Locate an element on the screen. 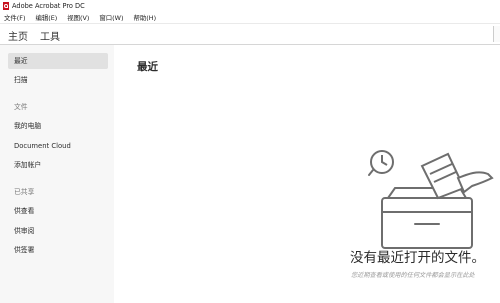 Image resolution: width=500 pixels, height=303 pixels. clock-icon is located at coordinates (381, 163).